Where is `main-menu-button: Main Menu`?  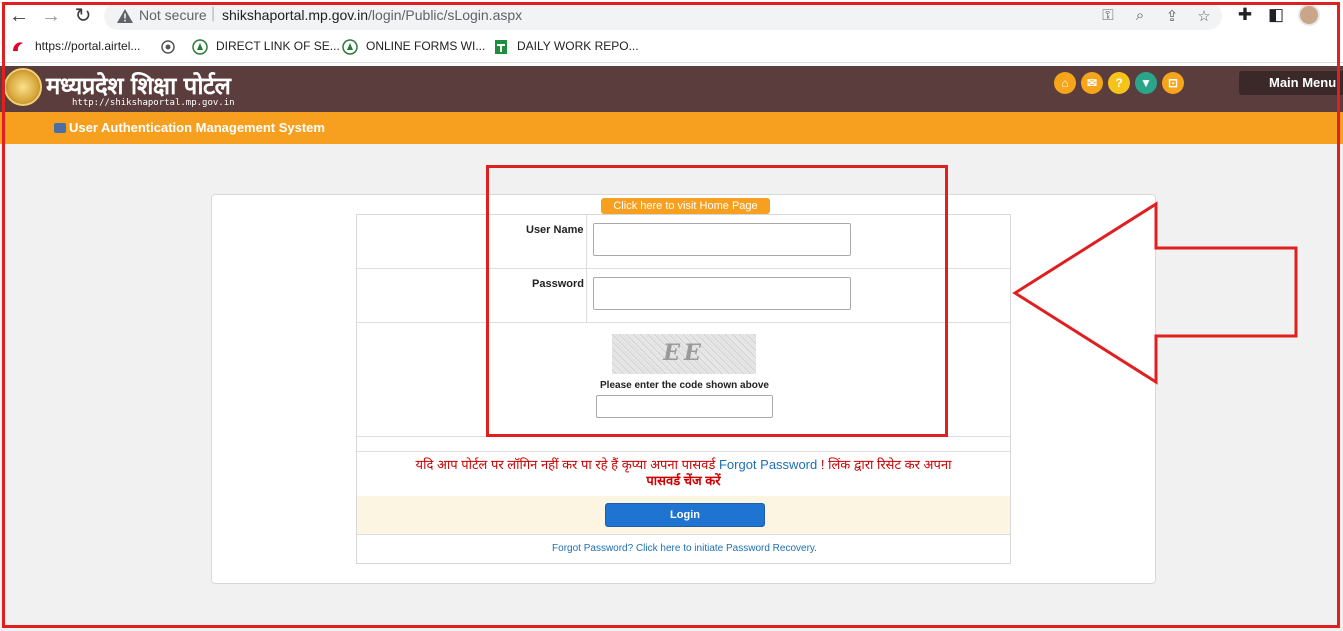
main-menu-button: Main Menu is located at coordinates (1291, 83).